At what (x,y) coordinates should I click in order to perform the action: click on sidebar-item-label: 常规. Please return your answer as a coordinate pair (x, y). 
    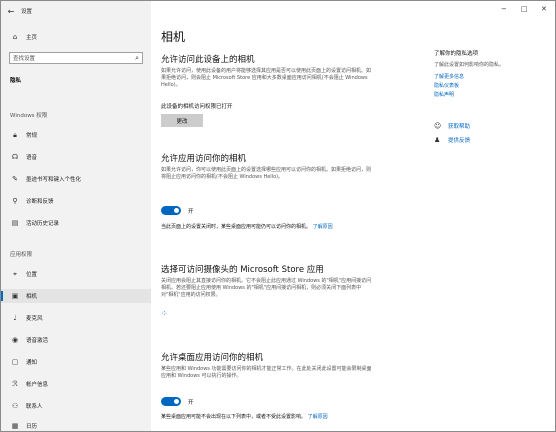
    Looking at the image, I should click on (32, 136).